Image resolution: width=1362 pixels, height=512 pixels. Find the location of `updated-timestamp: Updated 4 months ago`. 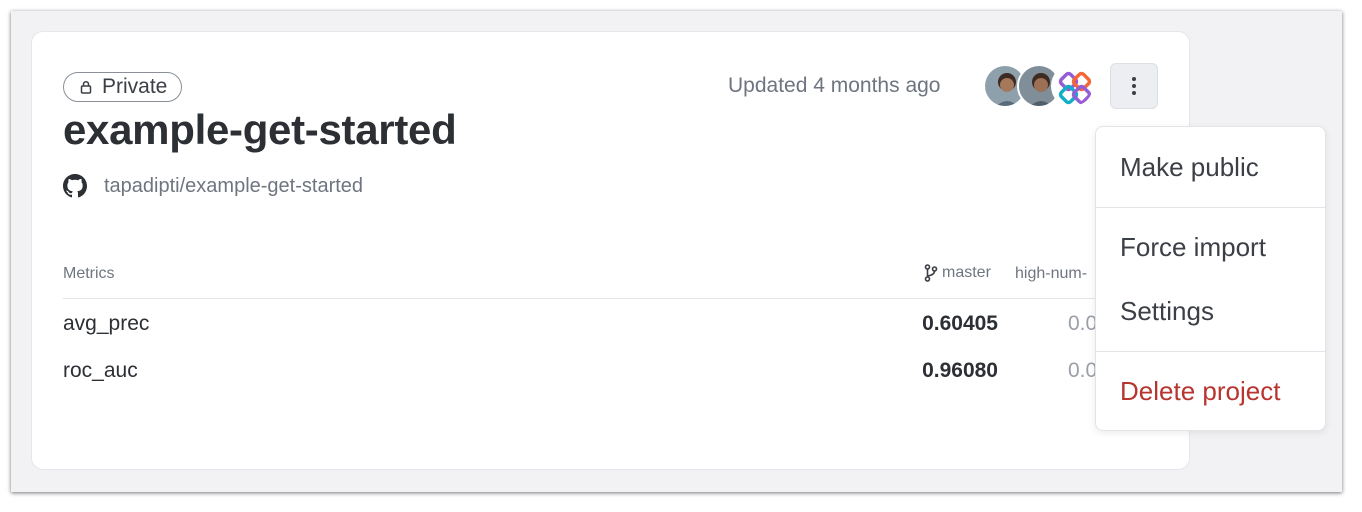

updated-timestamp: Updated 4 months ago is located at coordinates (834, 85).